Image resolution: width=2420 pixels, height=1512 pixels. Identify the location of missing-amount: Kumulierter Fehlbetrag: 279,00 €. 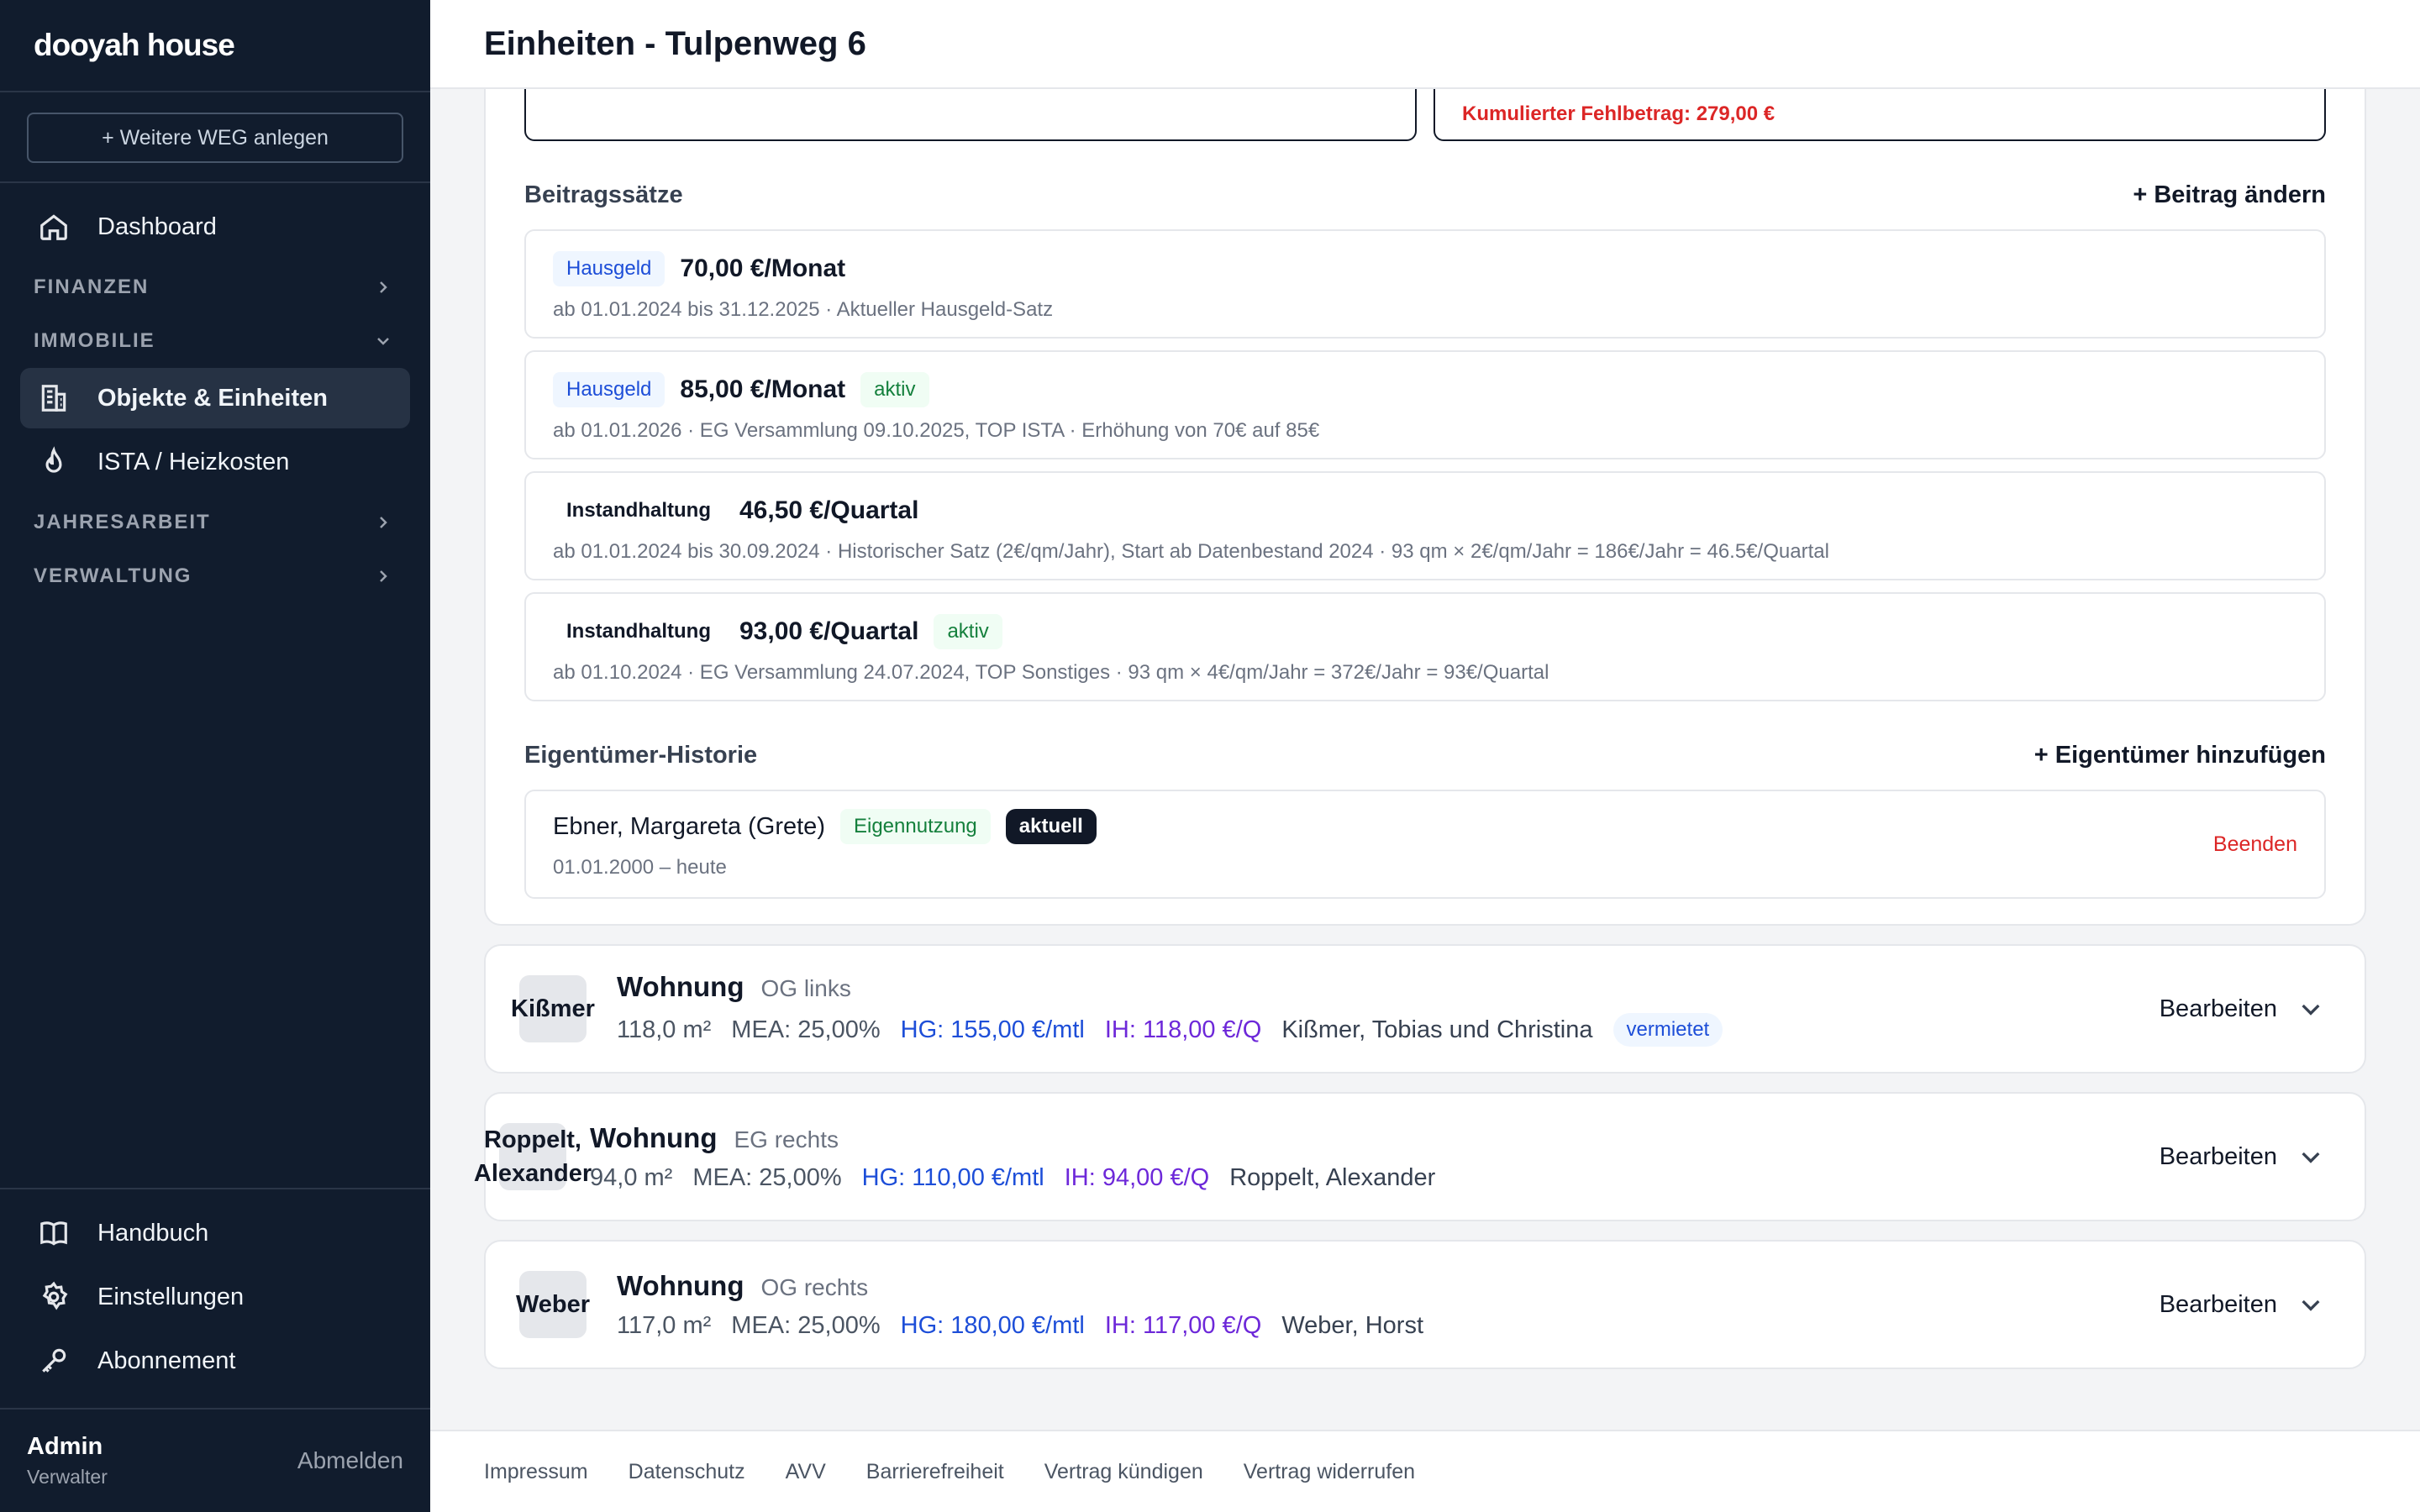
(1619, 113).